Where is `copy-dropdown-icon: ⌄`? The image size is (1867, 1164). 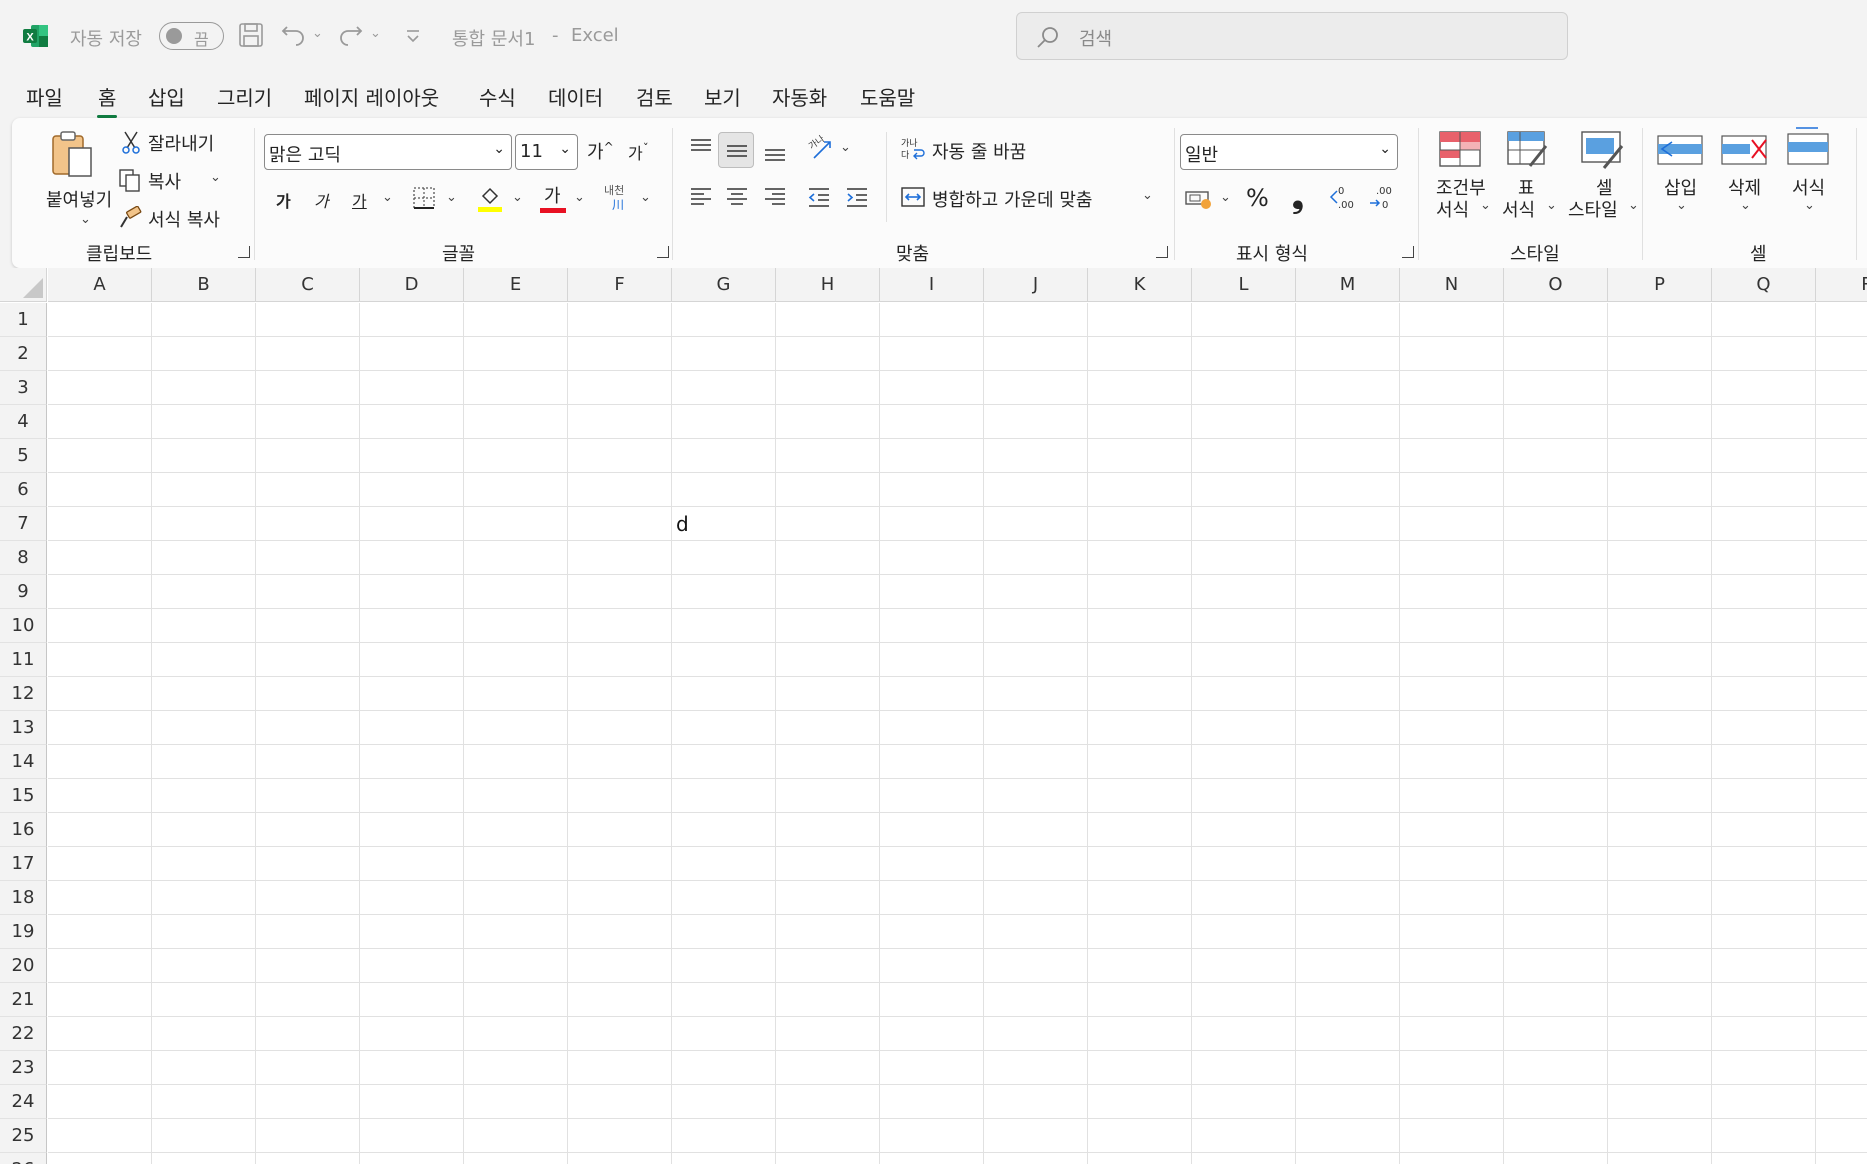 copy-dropdown-icon: ⌄ is located at coordinates (215, 177).